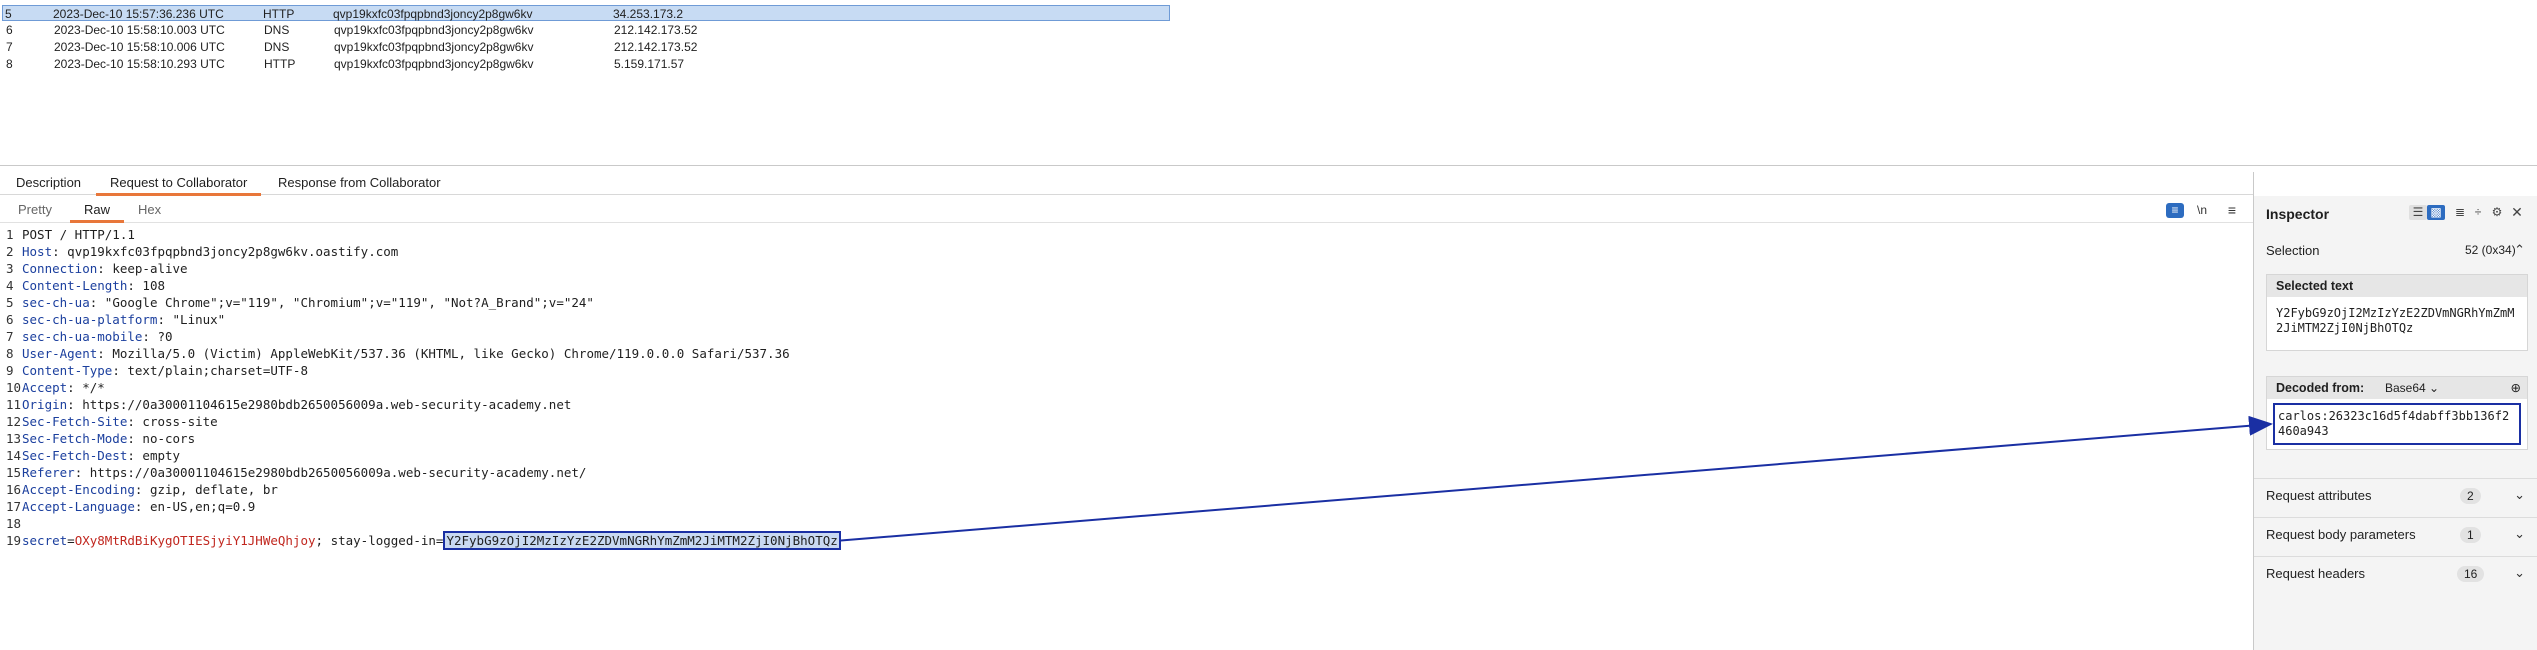 Image resolution: width=2537 pixels, height=650 pixels. Describe the element at coordinates (2519, 250) in the screenshot. I see `chevron-up-icon: ⌃` at that location.